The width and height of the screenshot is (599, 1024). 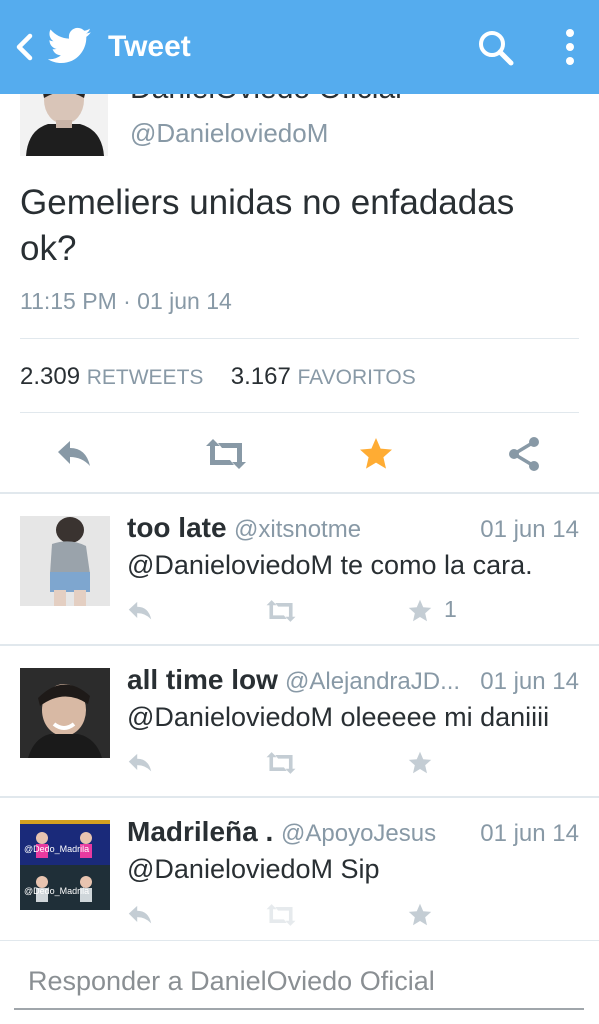 I want to click on reply-author-name: too late, so click(x=177, y=528).